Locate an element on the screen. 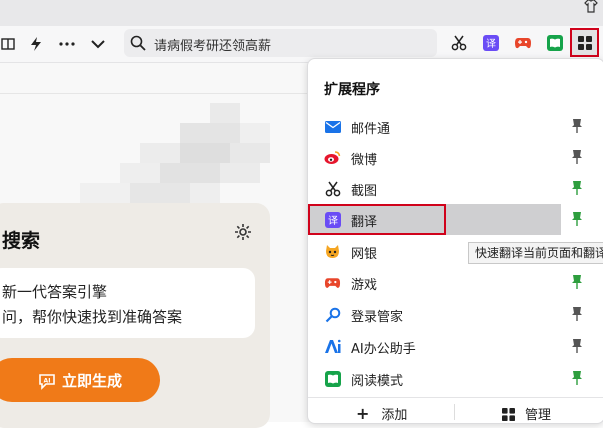 The height and width of the screenshot is (428, 603). ai-chat-icon: AI is located at coordinates (47, 382).